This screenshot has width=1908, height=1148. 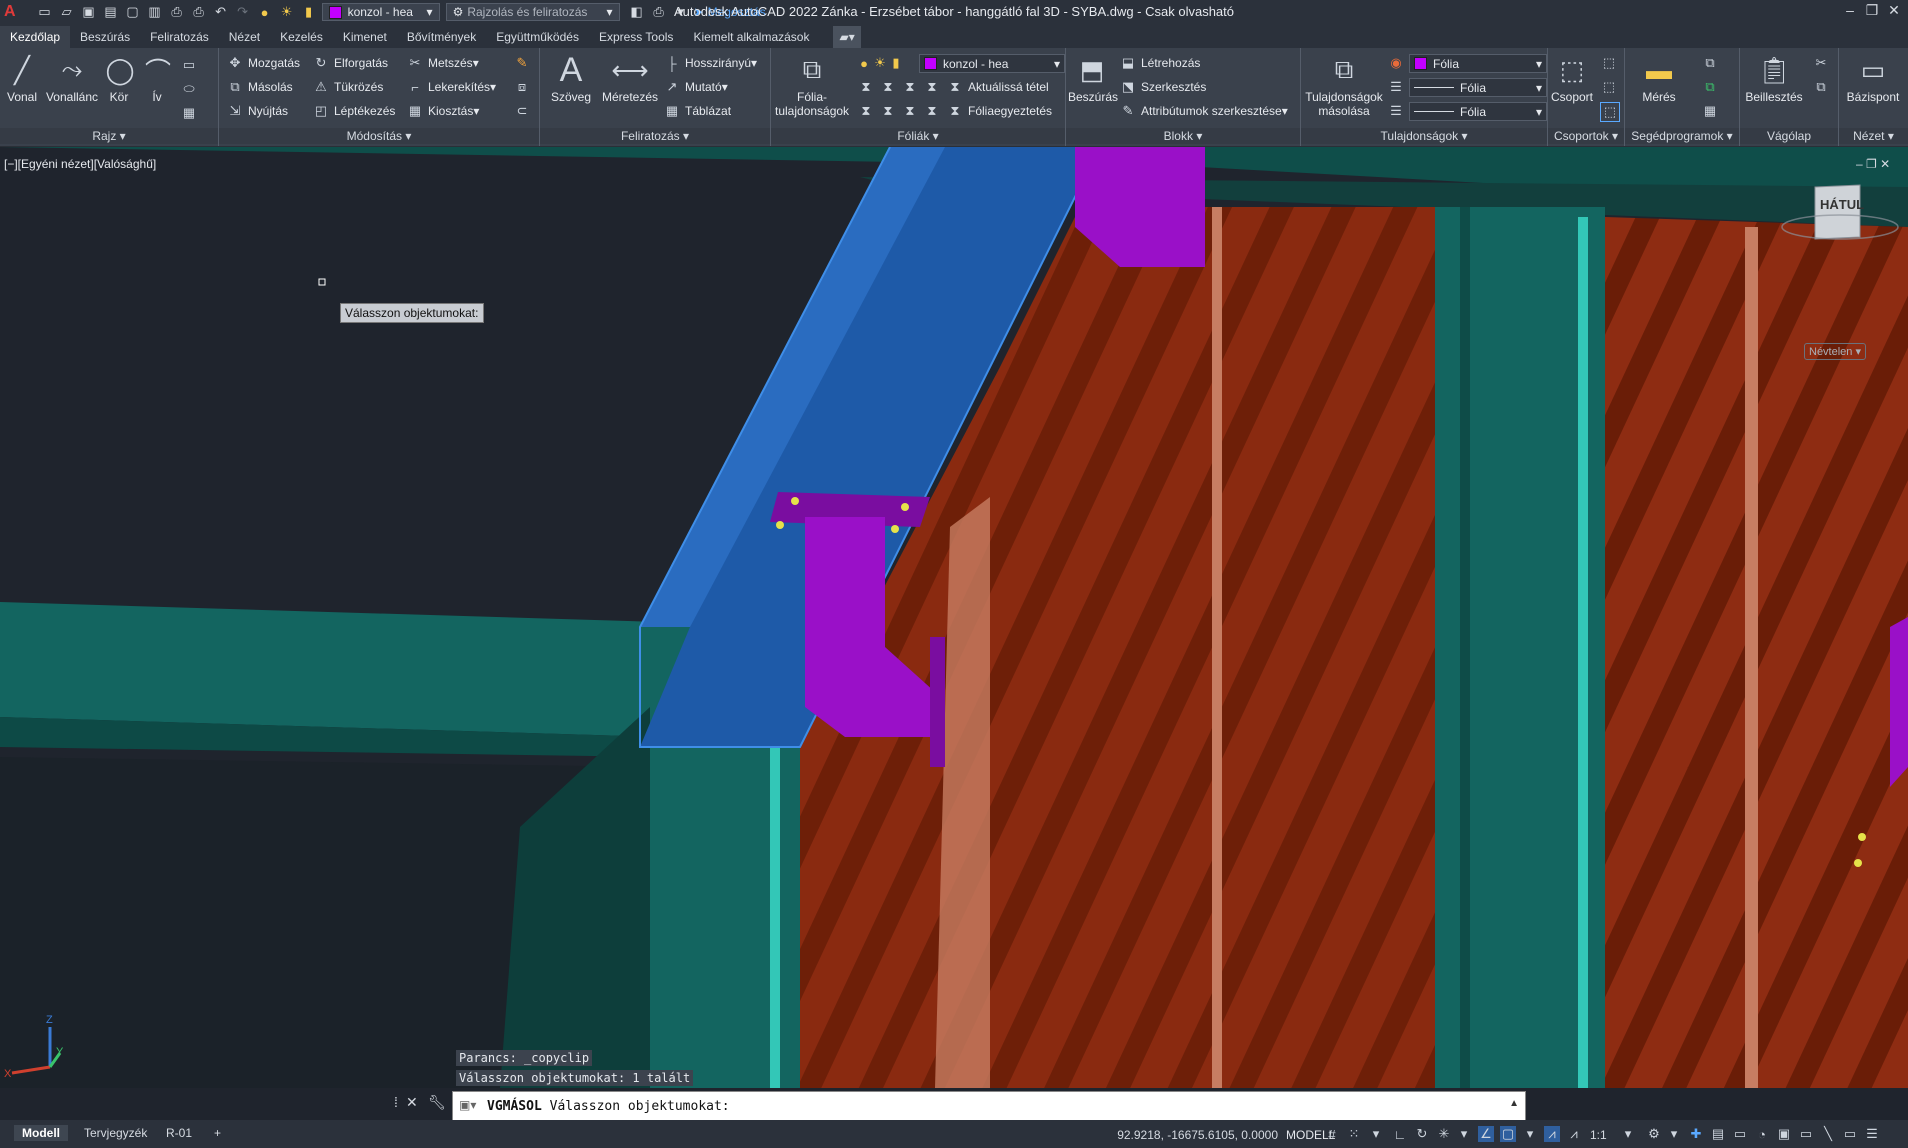 I want to click on erase-icon: ✎, so click(x=522, y=63).